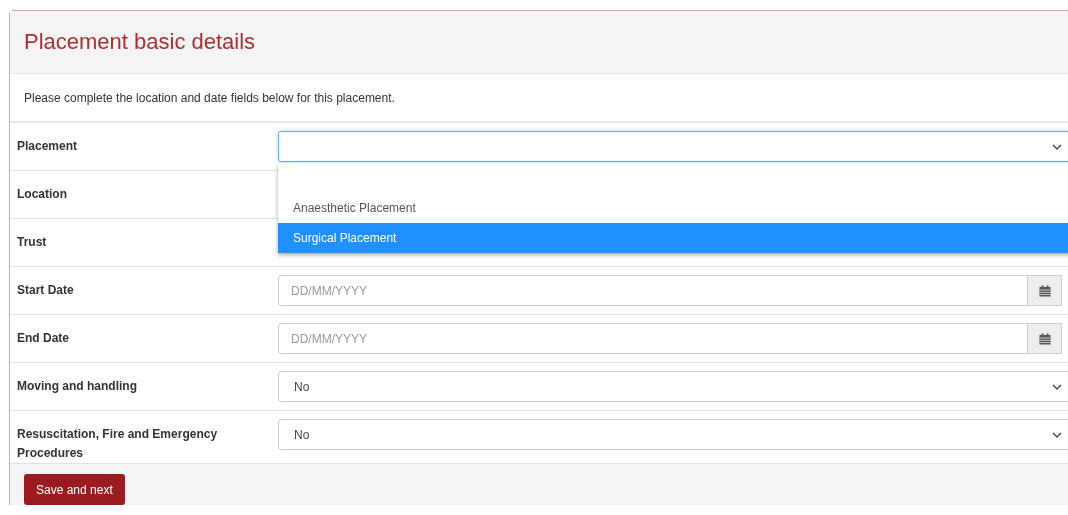  I want to click on field-label: Start Date, so click(46, 290).